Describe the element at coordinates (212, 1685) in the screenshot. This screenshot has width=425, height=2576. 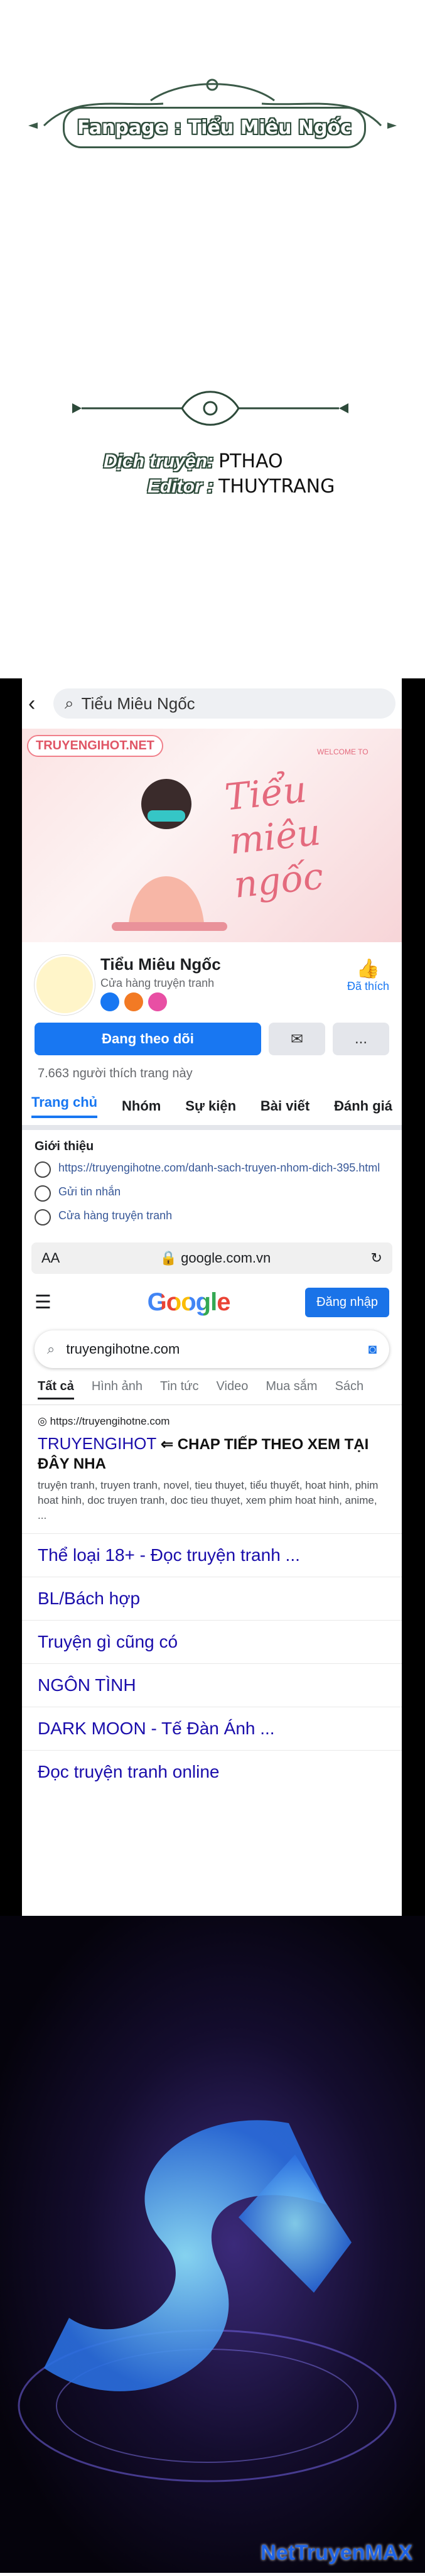
I see `sitelink: NGÔN TÌNH` at that location.